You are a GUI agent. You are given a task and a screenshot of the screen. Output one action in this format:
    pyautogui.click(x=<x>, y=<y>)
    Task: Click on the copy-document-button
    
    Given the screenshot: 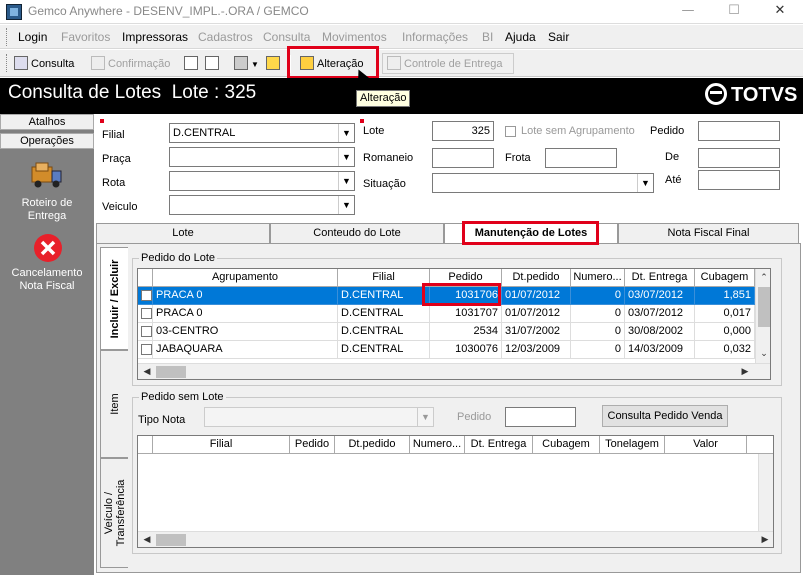 What is the action you would take?
    pyautogui.click(x=213, y=64)
    